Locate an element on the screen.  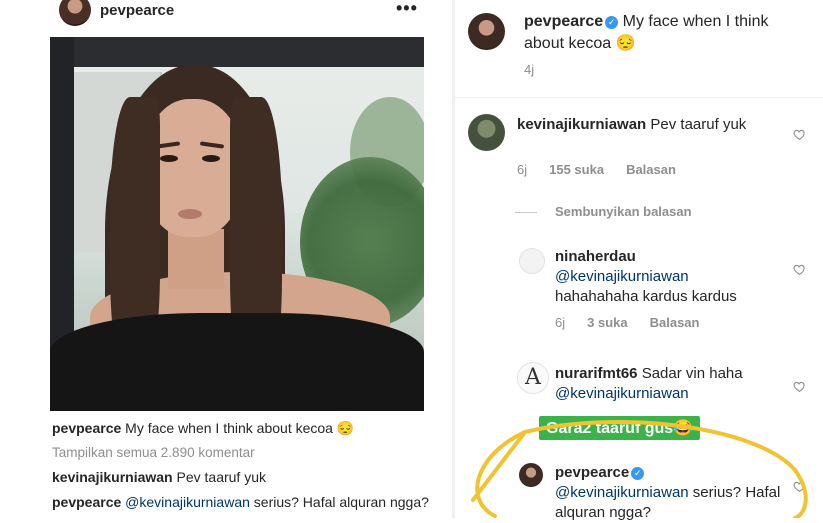
comment-row: kevinajikurniawan Pev taaruf yuk is located at coordinates (159, 477).